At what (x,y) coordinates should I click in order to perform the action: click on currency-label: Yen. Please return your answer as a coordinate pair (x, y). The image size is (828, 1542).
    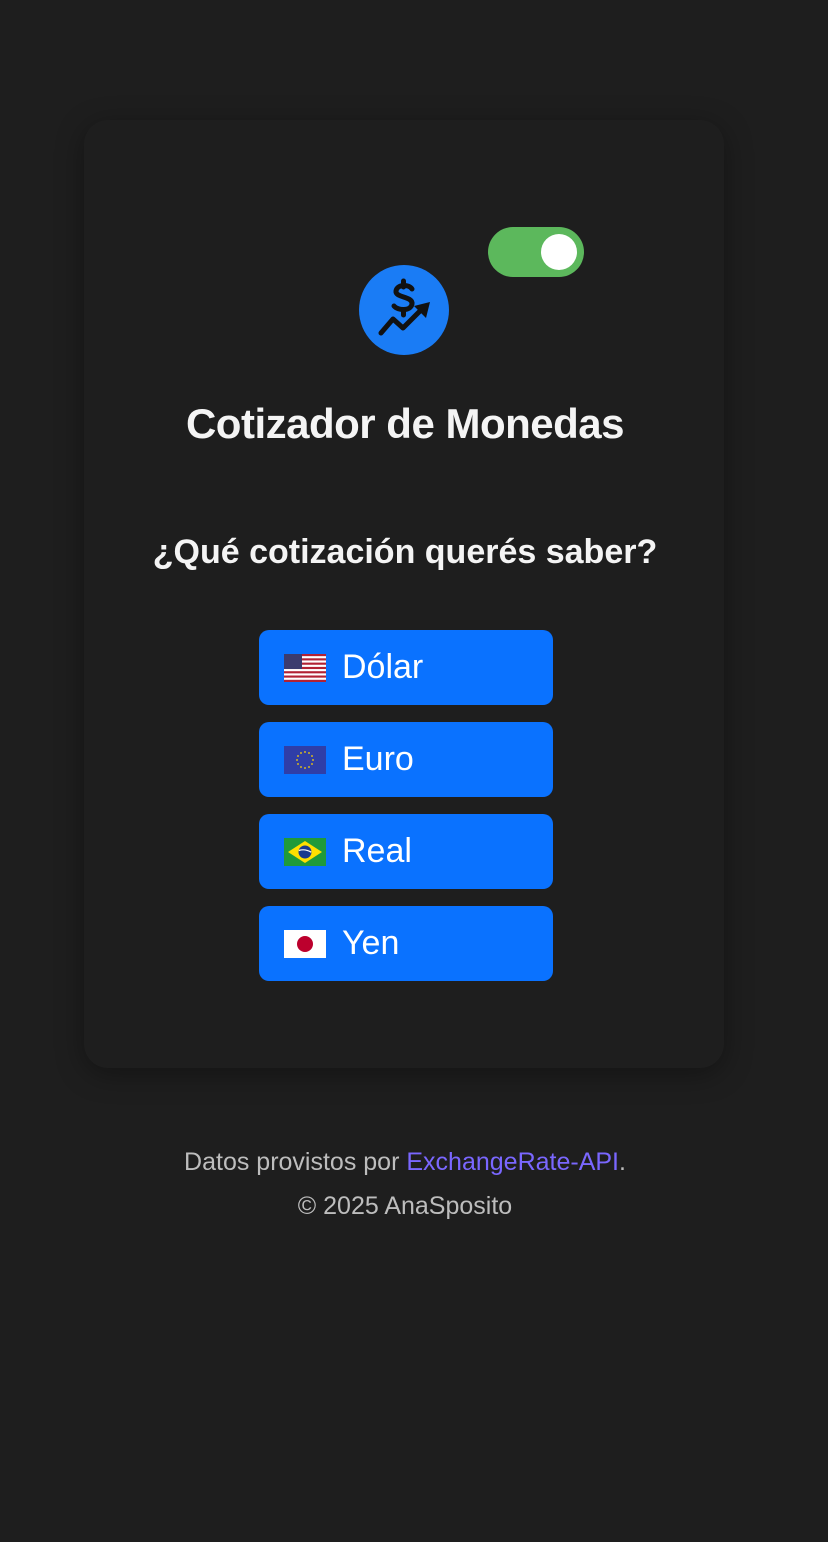
    Looking at the image, I should click on (371, 943).